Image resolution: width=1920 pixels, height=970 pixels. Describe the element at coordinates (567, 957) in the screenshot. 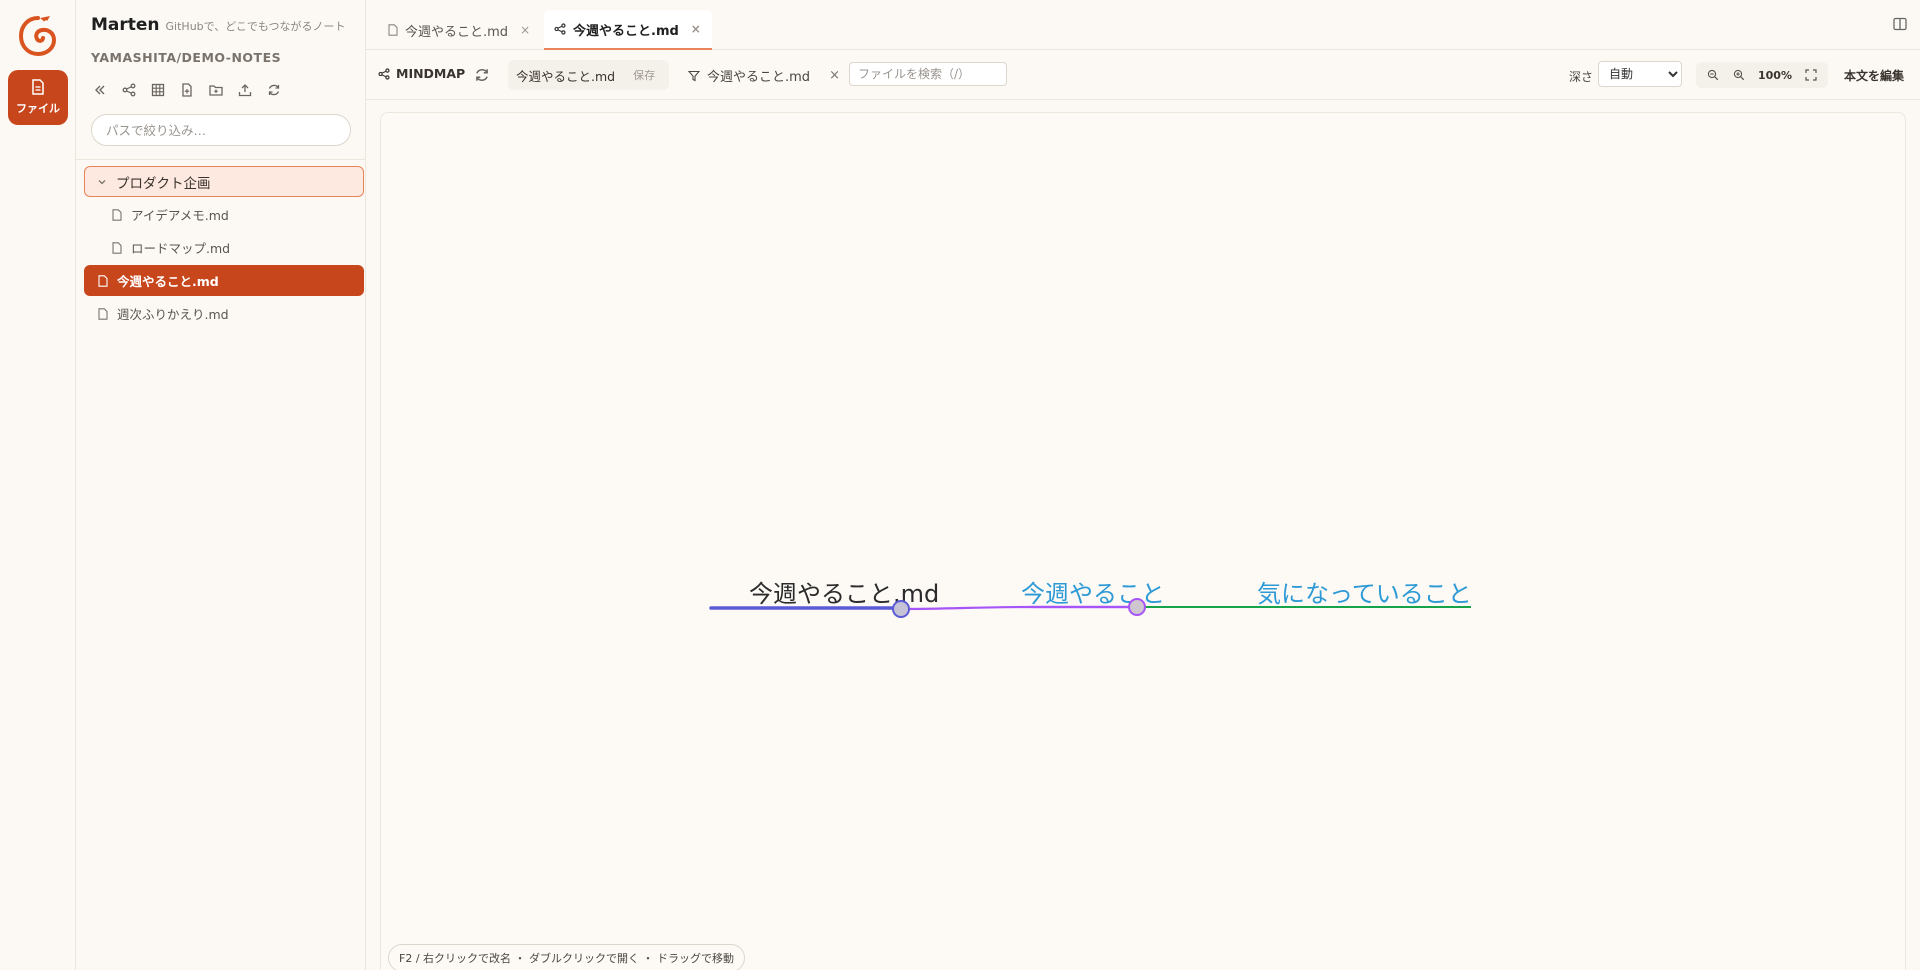

I see `keyboard-hint: F2 / 右クリックで改名 ・ ダブルクリックで開く ・ ドラッグで移動` at that location.